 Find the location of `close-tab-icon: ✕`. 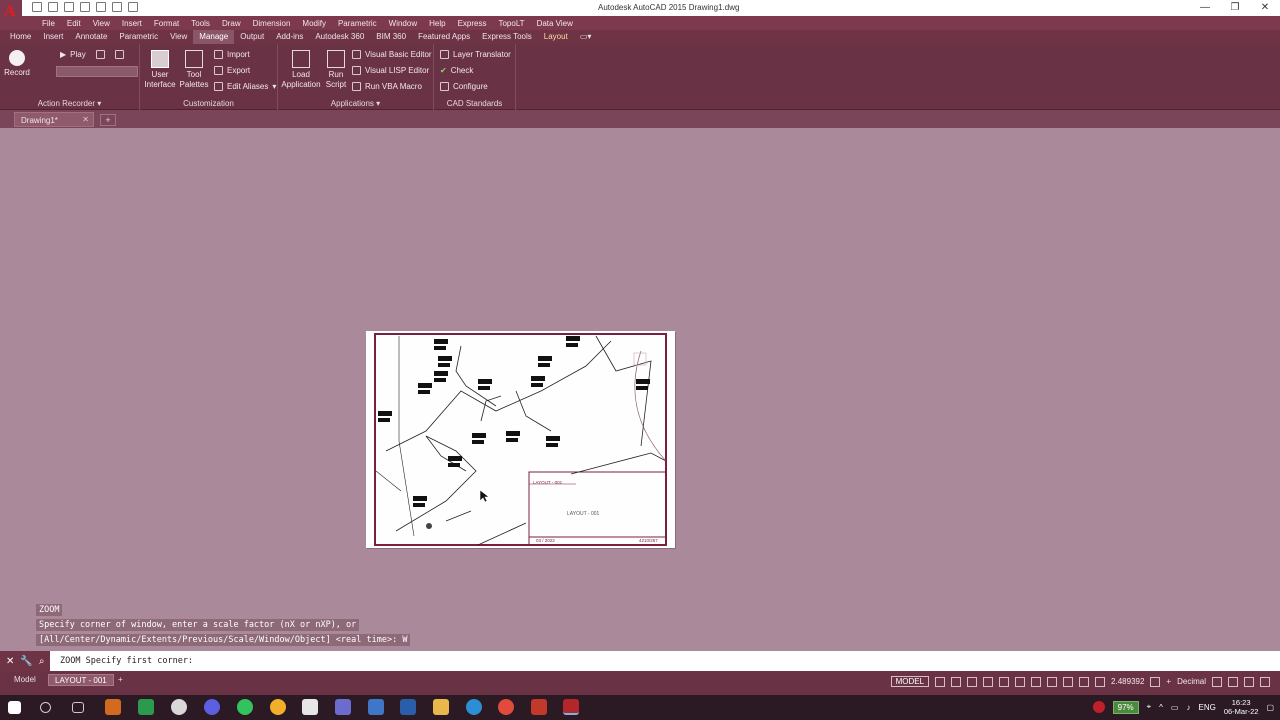

close-tab-icon: ✕ is located at coordinates (85, 119).